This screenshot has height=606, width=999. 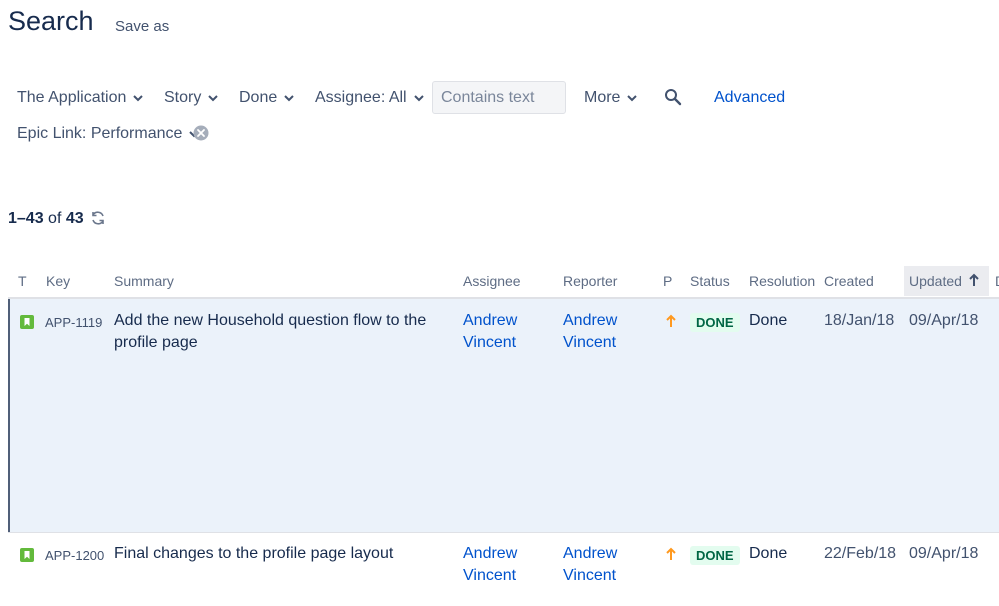 What do you see at coordinates (98, 218) in the screenshot?
I see `refresh-icon` at bounding box center [98, 218].